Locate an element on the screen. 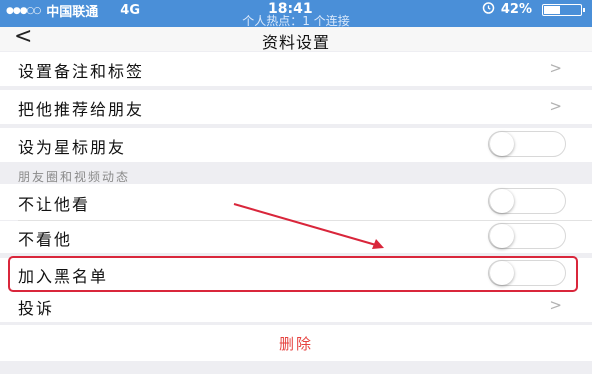  row-recommend-to-friend: 把他推荐给朋友 > is located at coordinates (296, 107).